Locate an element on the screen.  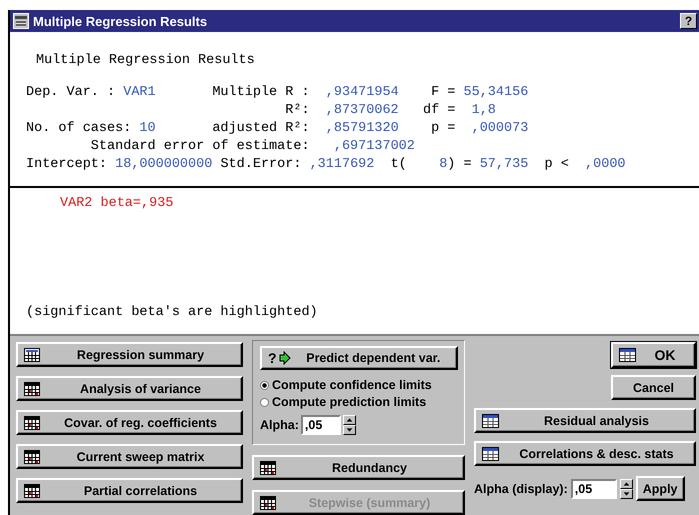
result-value: 8 is located at coordinates (443, 164).